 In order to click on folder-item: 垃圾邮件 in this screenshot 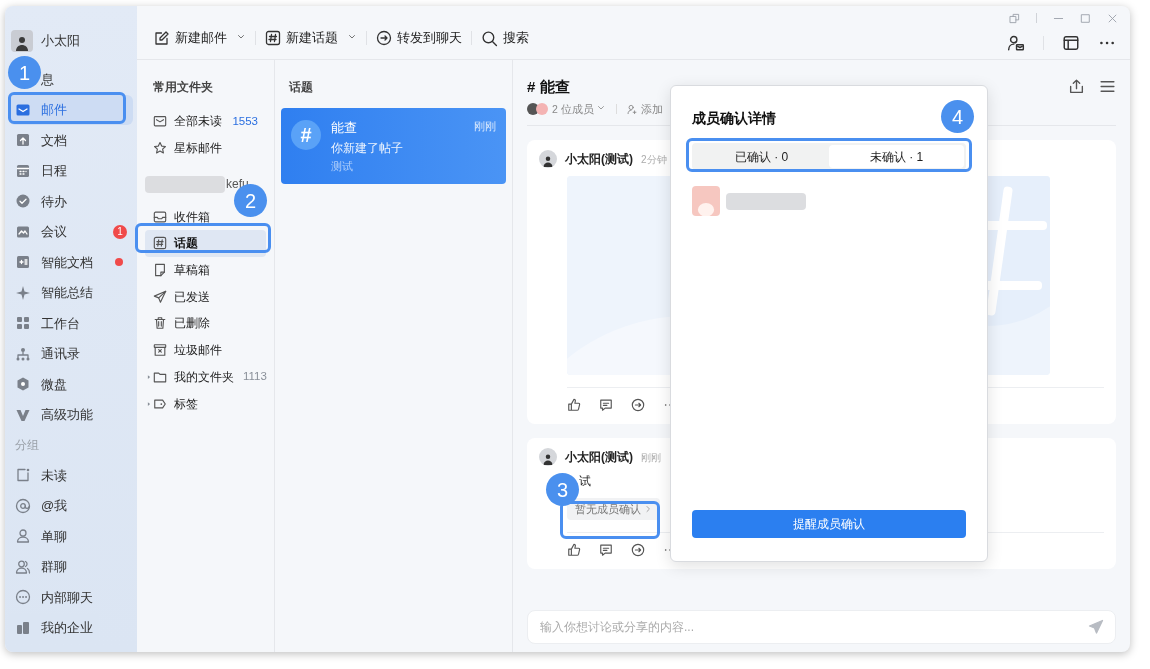, I will do `click(205, 350)`.